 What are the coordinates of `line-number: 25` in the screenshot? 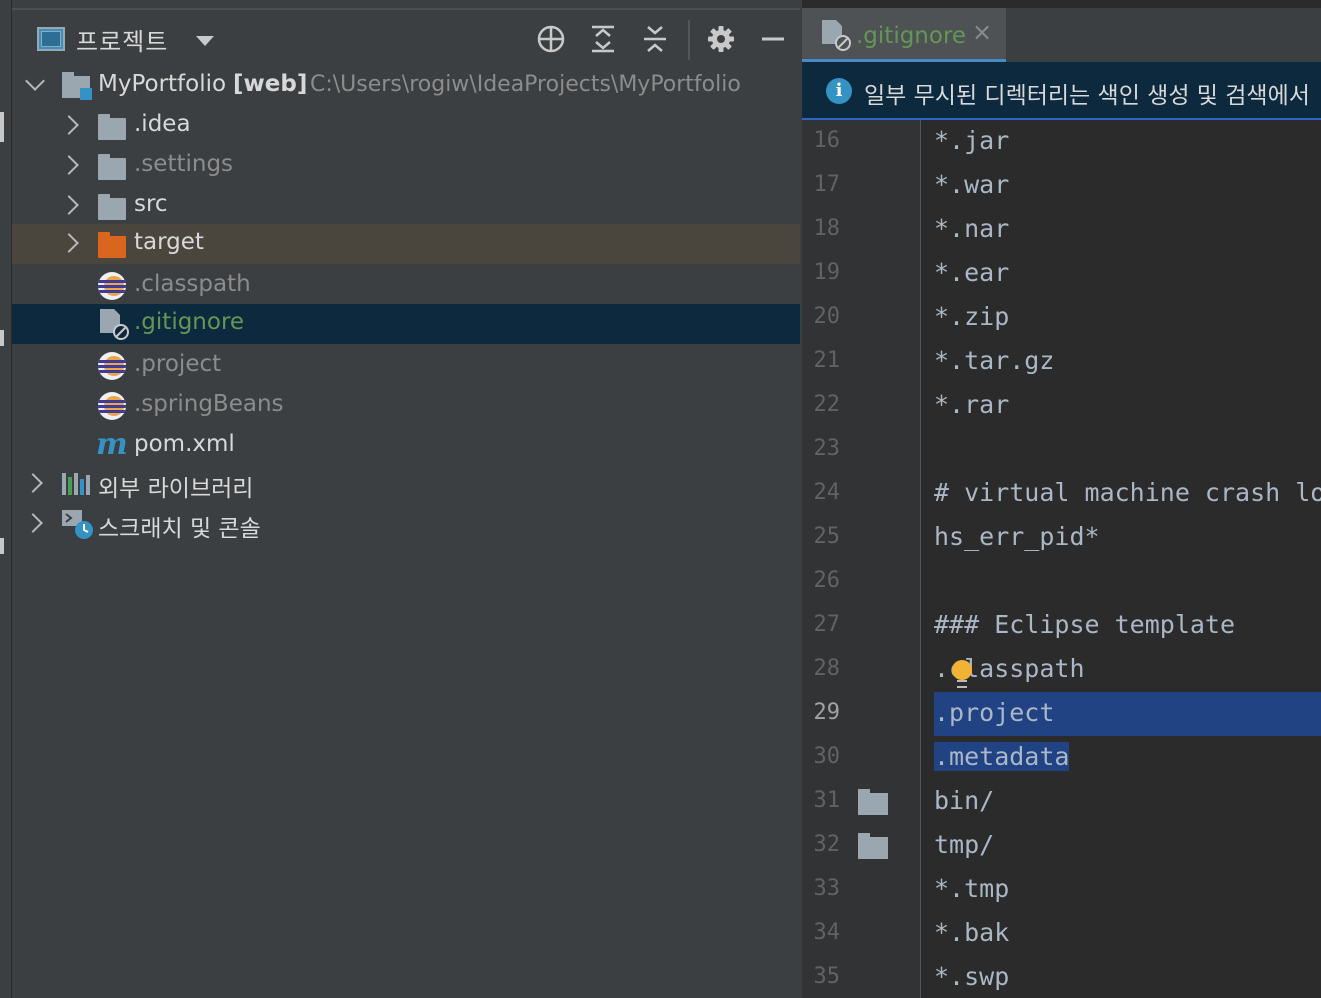 It's located at (827, 536).